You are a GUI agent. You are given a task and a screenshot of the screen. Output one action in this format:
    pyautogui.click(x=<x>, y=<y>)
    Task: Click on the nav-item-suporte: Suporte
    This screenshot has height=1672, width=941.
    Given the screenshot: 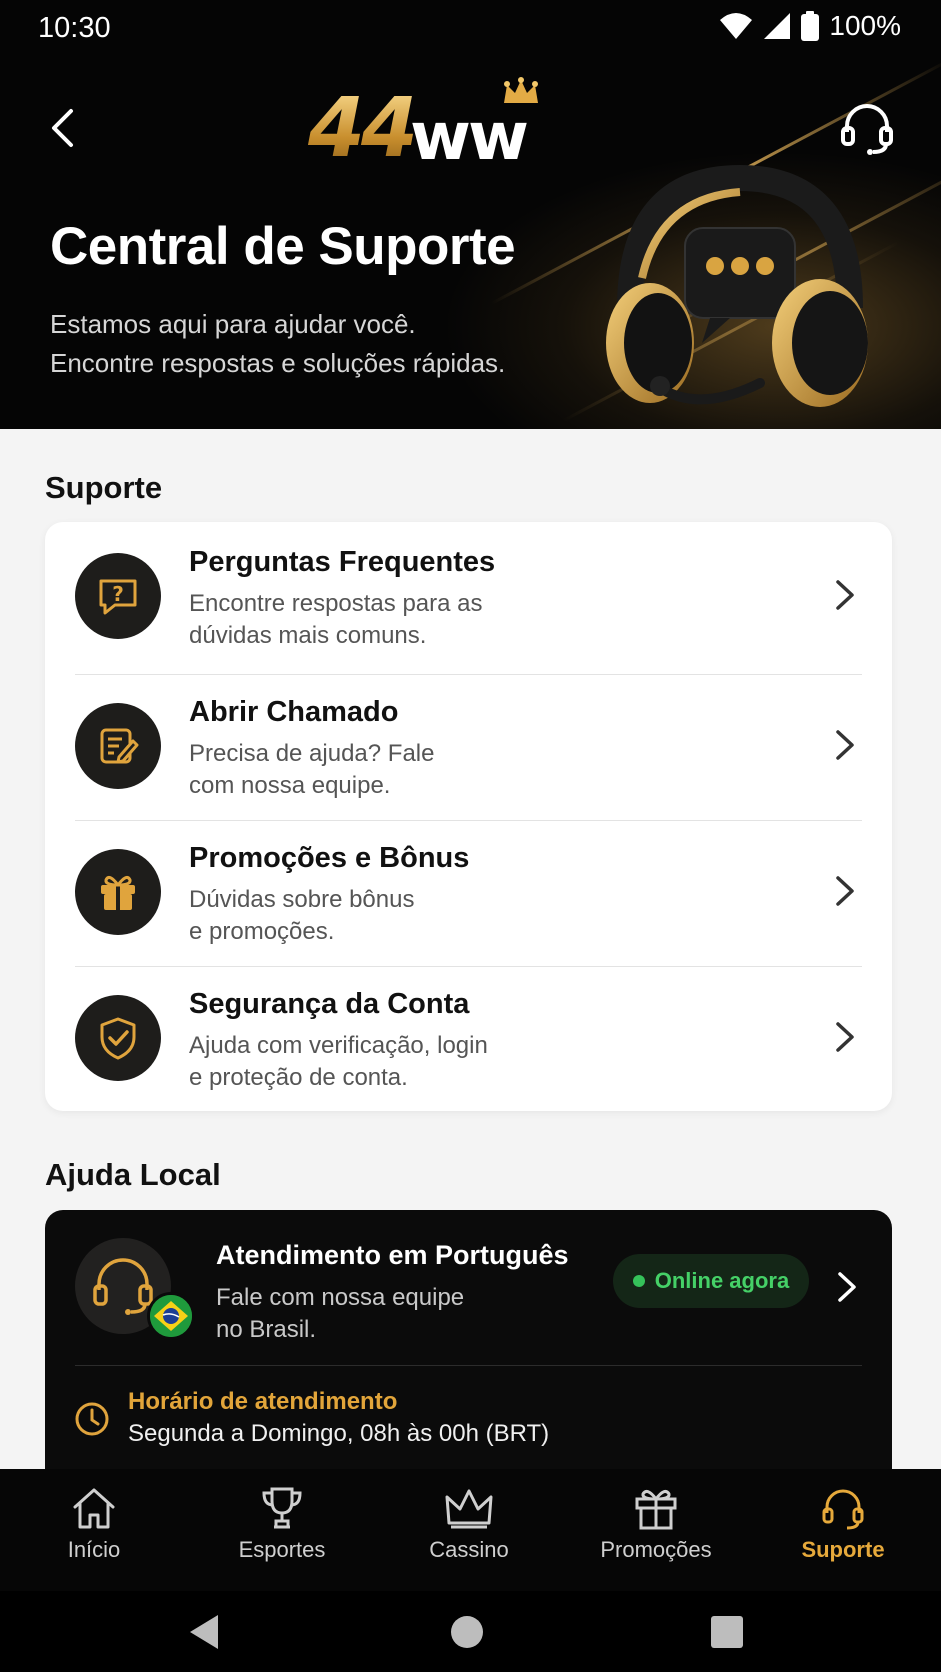 What is the action you would take?
    pyautogui.click(x=843, y=1533)
    